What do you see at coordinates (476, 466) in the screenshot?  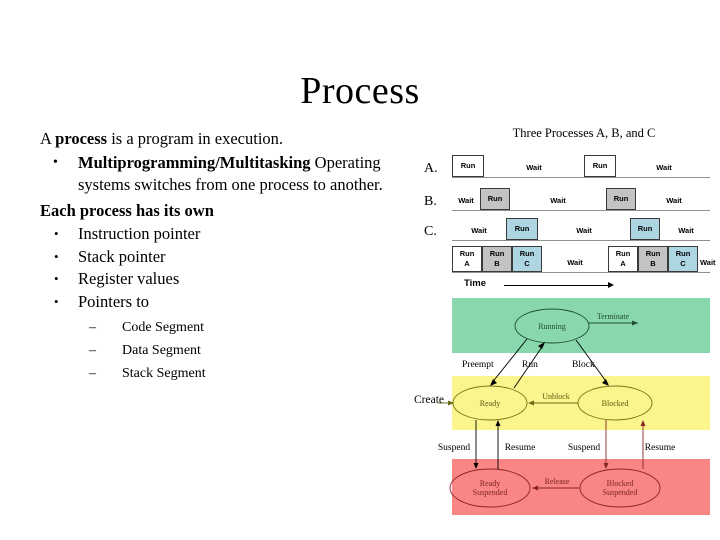 I see `transition-suspend-left-arrow-icon` at bounding box center [476, 466].